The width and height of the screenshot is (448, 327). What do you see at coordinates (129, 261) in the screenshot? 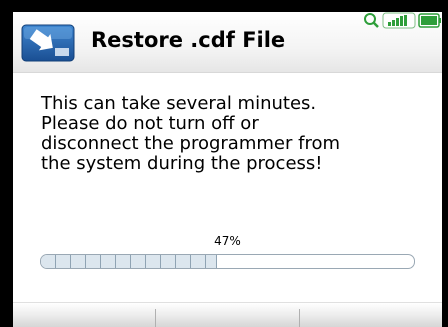
I see `progress-bar-fill` at bounding box center [129, 261].